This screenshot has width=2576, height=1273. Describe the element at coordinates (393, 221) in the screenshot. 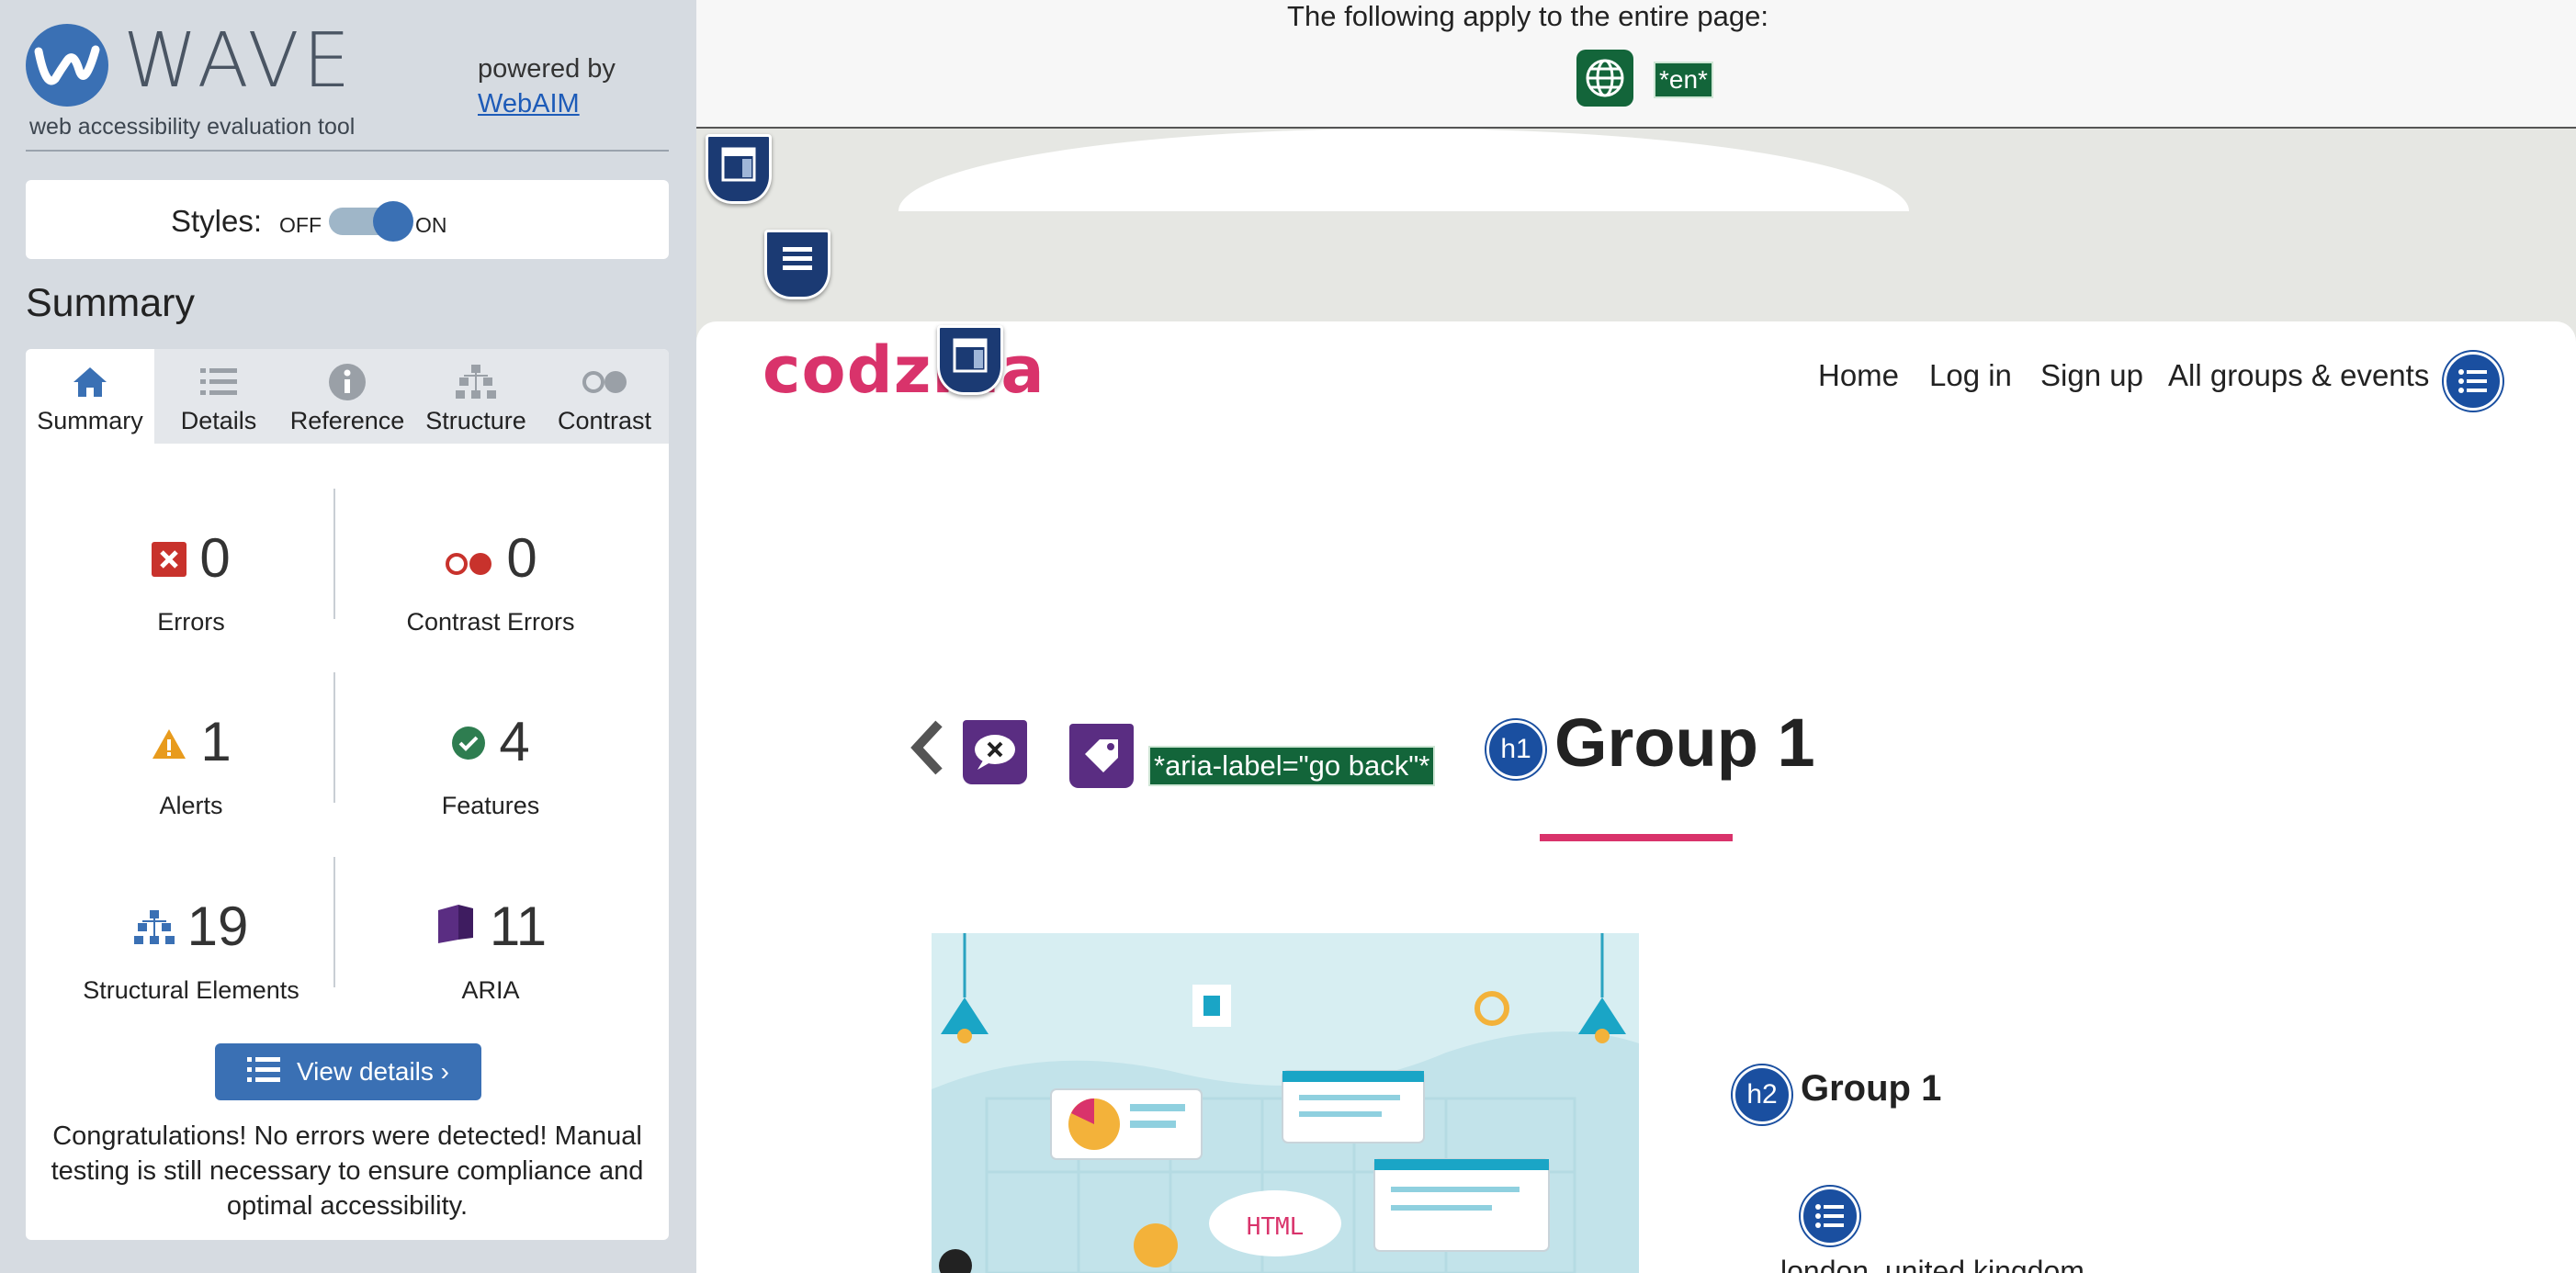

I see `toggle-knob` at that location.